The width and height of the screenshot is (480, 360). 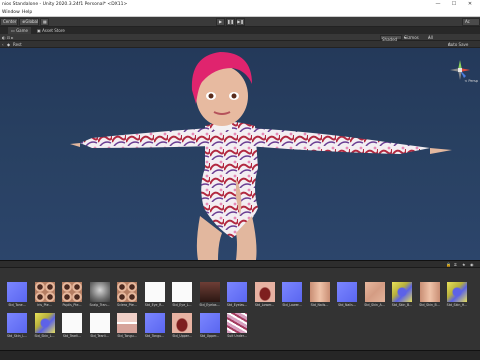 I want to click on pause-button: ❚❚, so click(x=230, y=22).